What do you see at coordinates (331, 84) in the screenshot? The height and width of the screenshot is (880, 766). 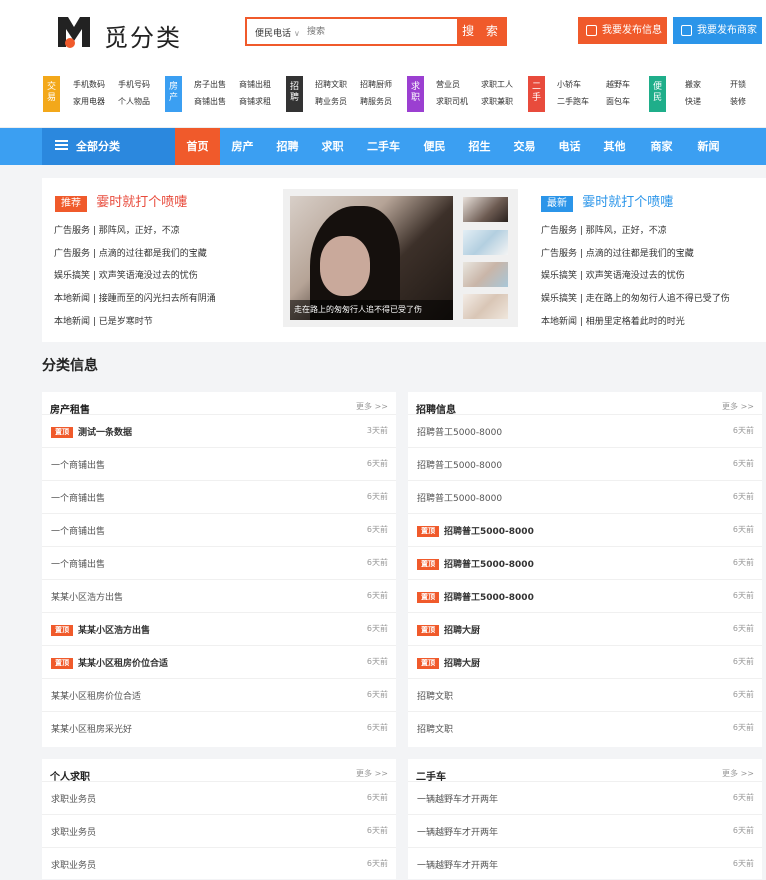 I see `category-link: 招聘文职` at bounding box center [331, 84].